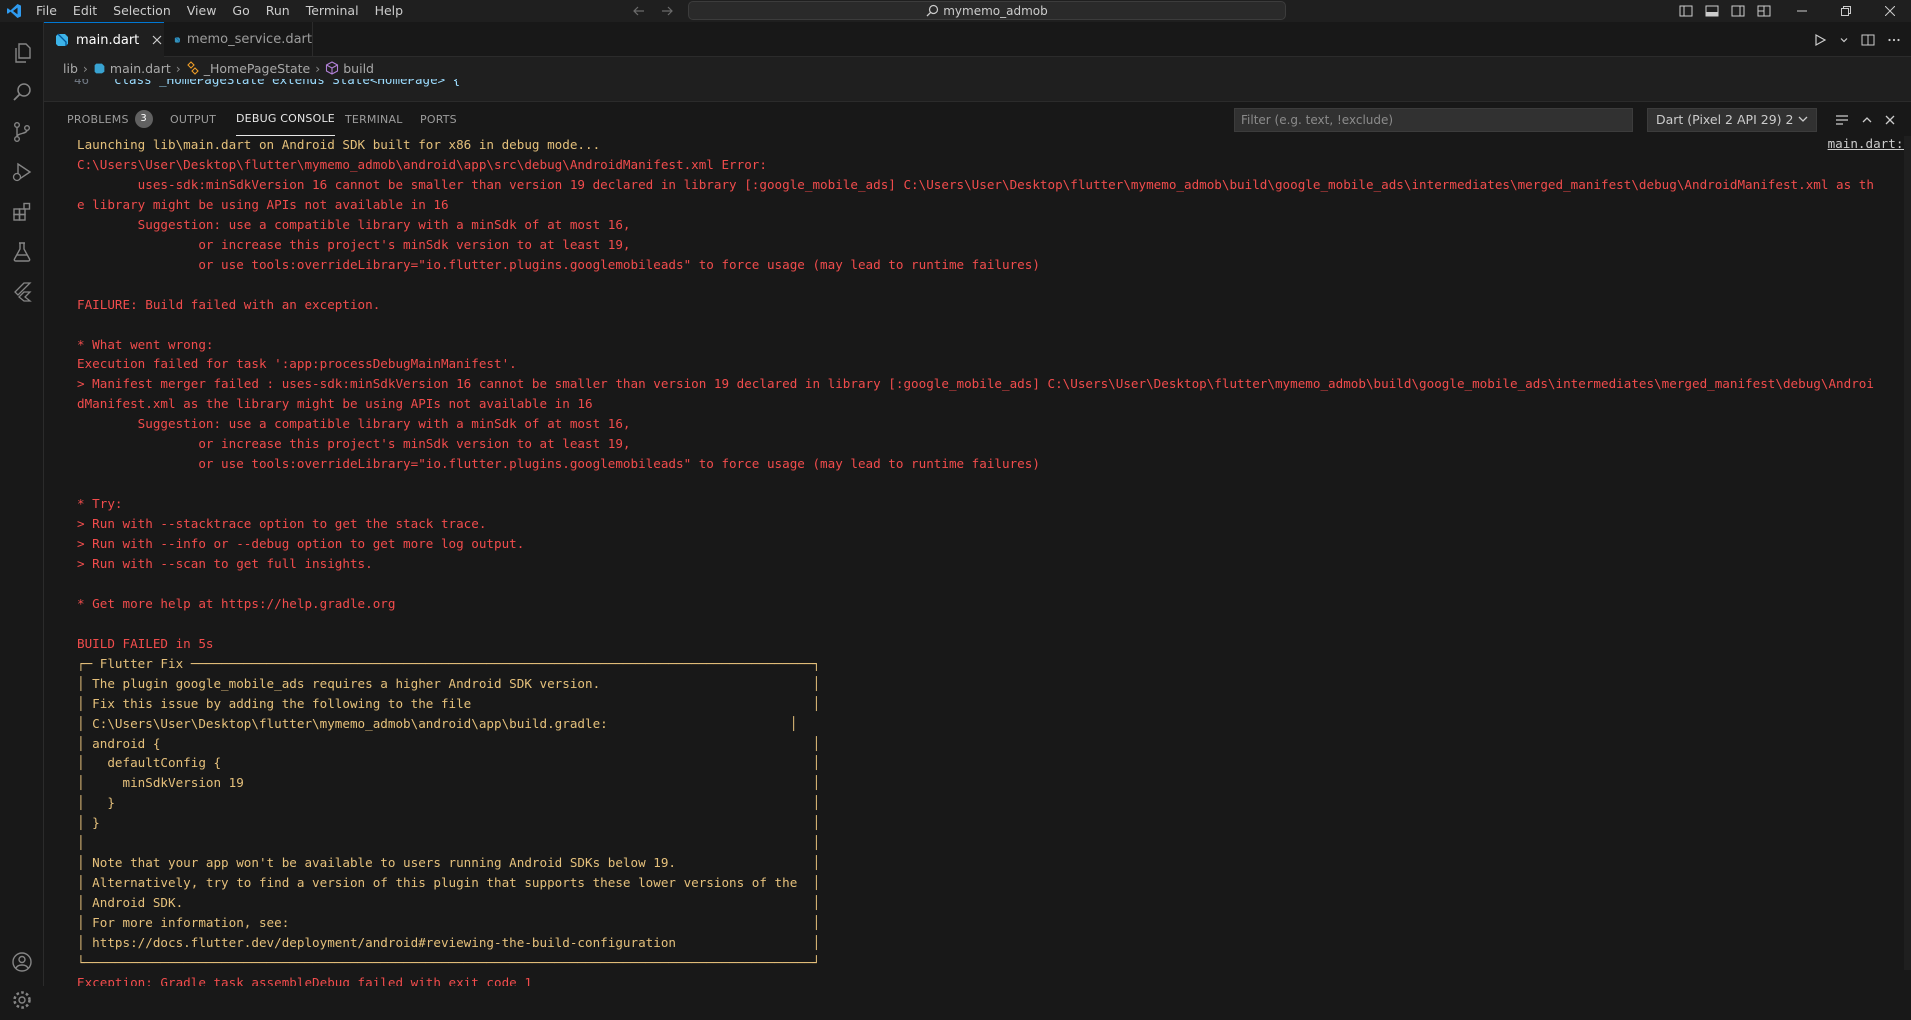 The width and height of the screenshot is (1911, 1020). Describe the element at coordinates (332, 68) in the screenshot. I see `method-symbol-icon` at that location.